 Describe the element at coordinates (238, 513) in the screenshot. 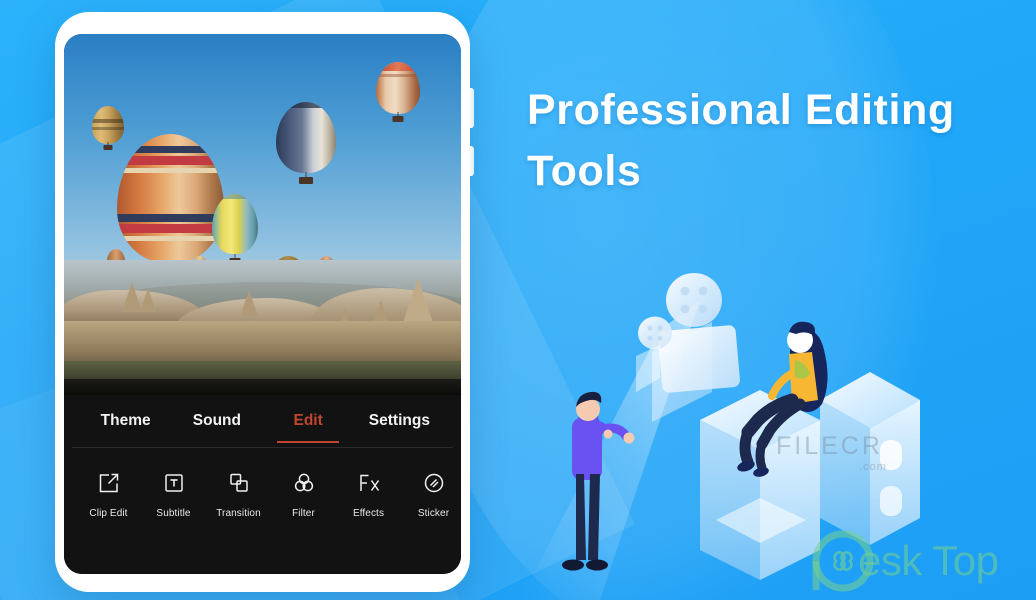

I see `tool-label: Transition` at that location.